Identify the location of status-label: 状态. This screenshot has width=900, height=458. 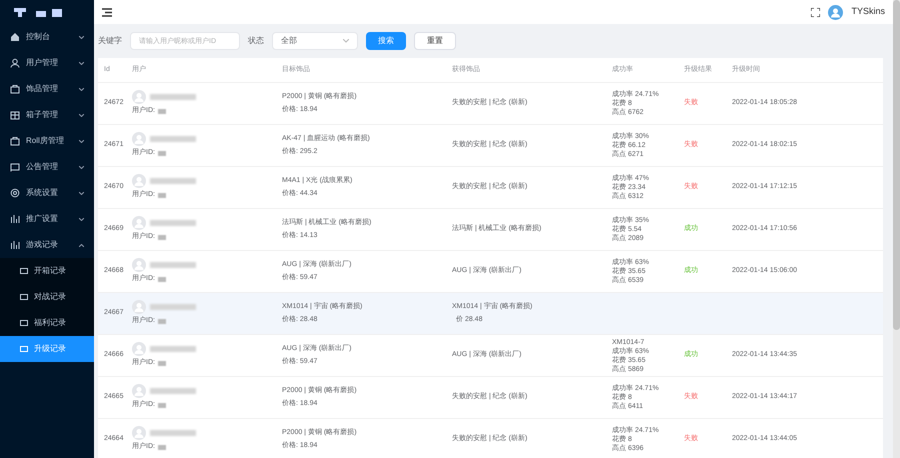
(256, 41).